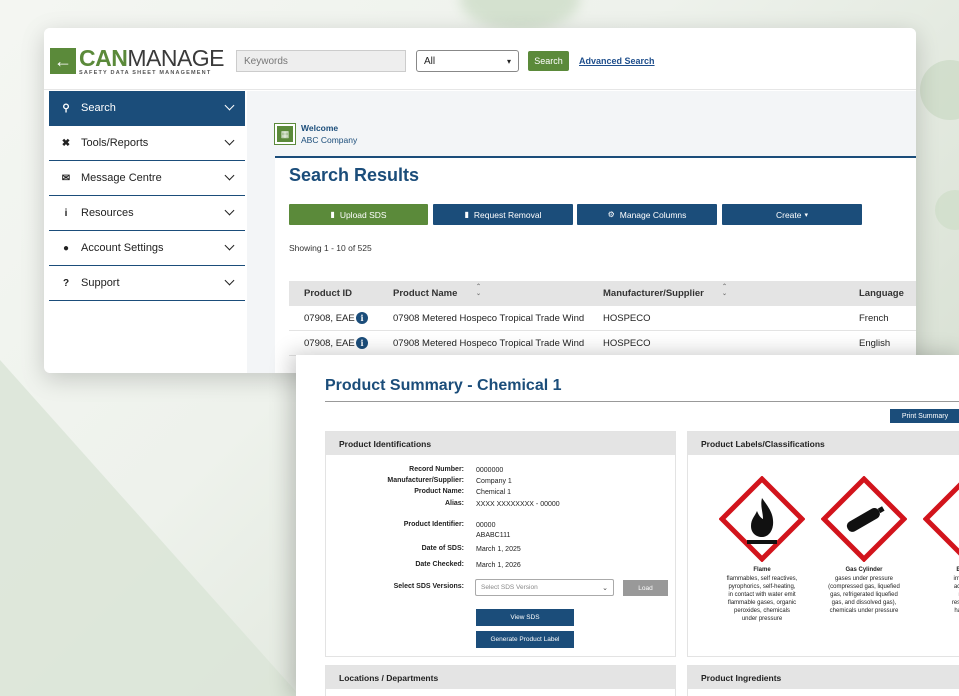 Image resolution: width=959 pixels, height=696 pixels. What do you see at coordinates (360, 248) in the screenshot?
I see `showing-total: of 525` at bounding box center [360, 248].